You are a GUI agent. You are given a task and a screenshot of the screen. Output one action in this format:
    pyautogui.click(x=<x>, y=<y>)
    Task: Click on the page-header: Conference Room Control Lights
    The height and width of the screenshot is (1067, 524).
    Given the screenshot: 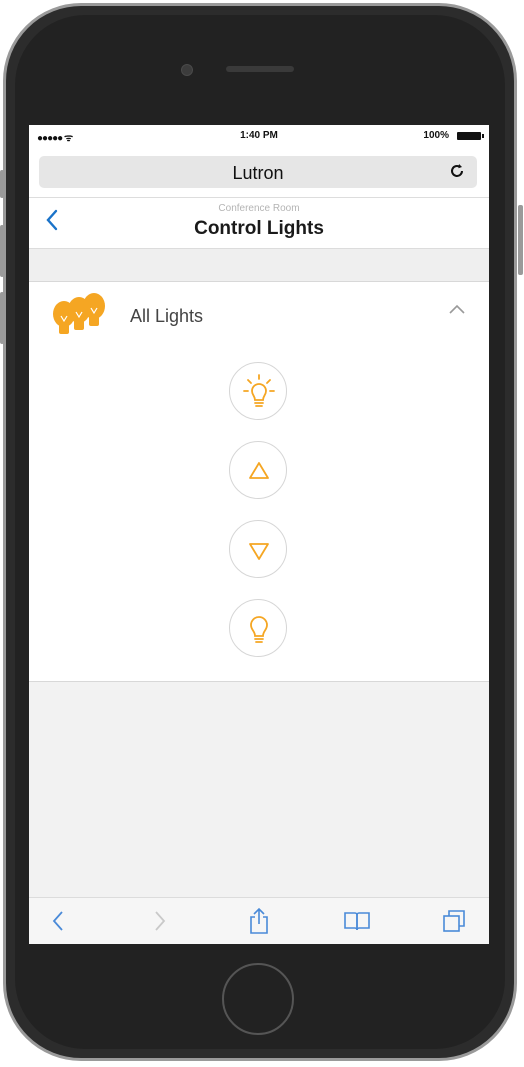 What is the action you would take?
    pyautogui.click(x=259, y=223)
    